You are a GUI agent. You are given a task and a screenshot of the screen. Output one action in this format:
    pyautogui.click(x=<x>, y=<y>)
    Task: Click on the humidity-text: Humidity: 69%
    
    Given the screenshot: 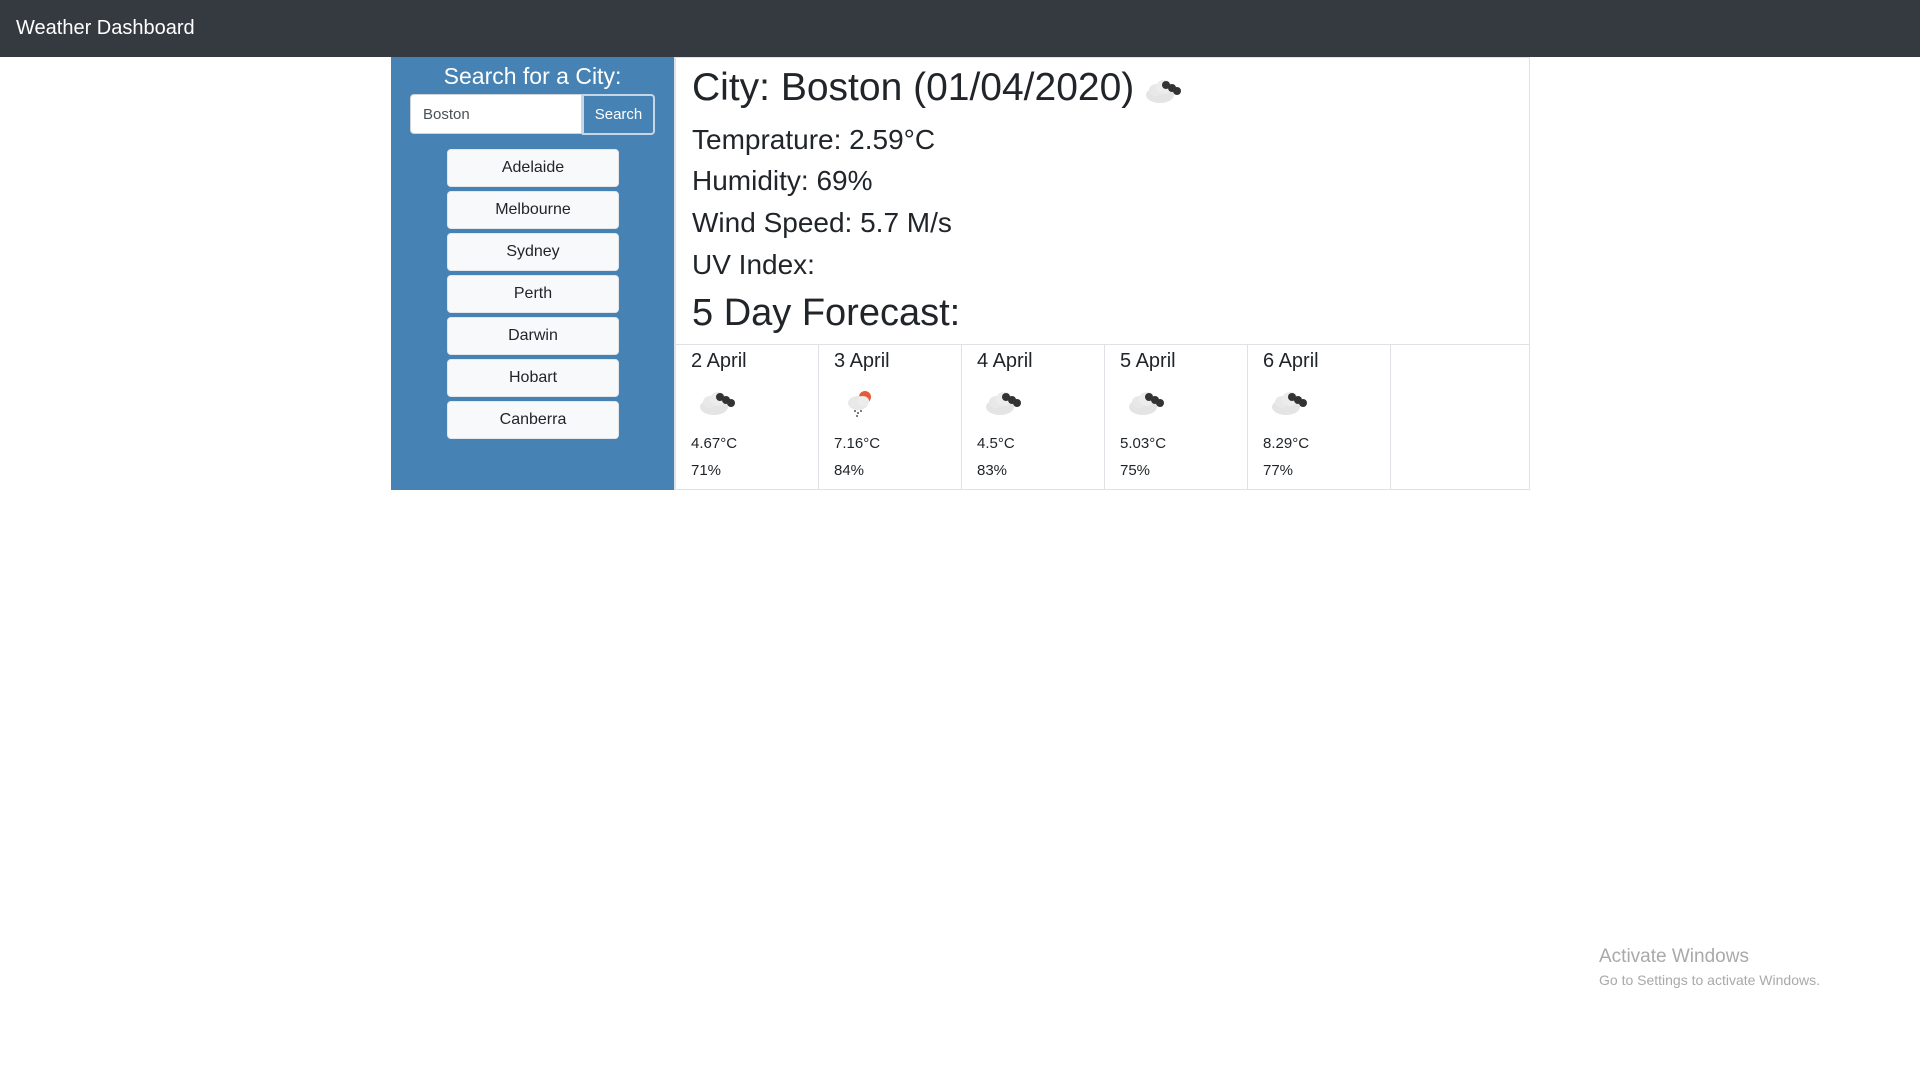 What is the action you would take?
    pyautogui.click(x=782, y=180)
    